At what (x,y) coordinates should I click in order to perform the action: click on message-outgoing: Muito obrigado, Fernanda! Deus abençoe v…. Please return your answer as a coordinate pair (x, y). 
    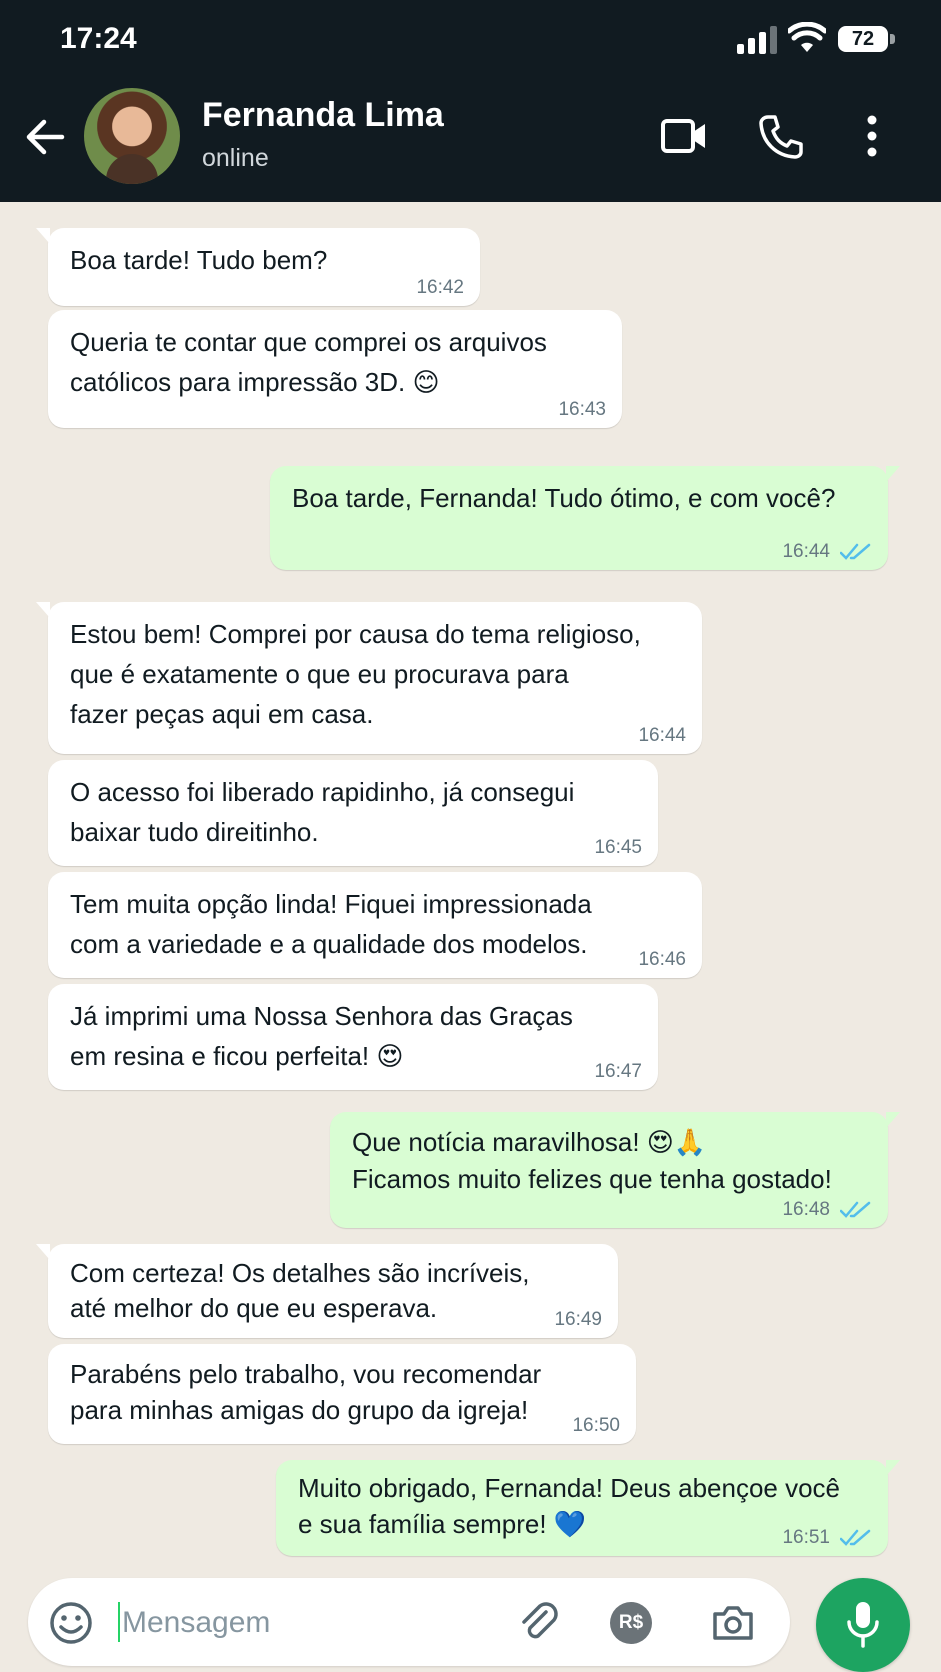
    Looking at the image, I should click on (588, 1508).